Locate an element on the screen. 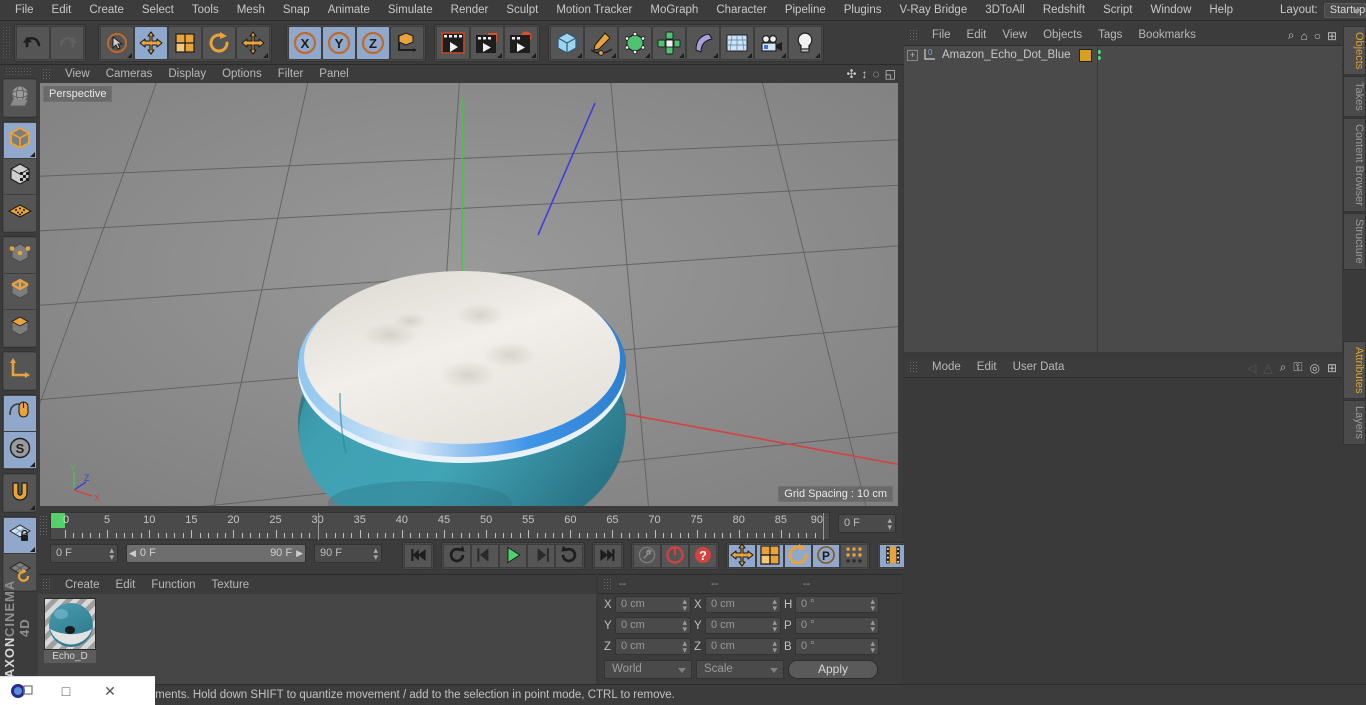 The width and height of the screenshot is (1366, 705). timeline-playhead is located at coordinates (318, 526).